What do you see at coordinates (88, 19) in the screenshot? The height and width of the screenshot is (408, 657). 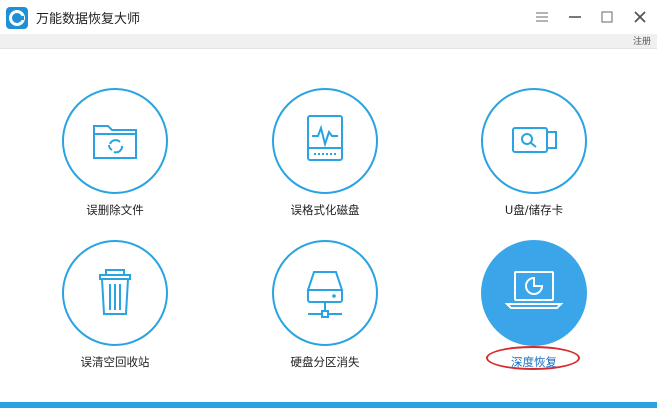 I see `app-title: 万能数据恢复大师` at bounding box center [88, 19].